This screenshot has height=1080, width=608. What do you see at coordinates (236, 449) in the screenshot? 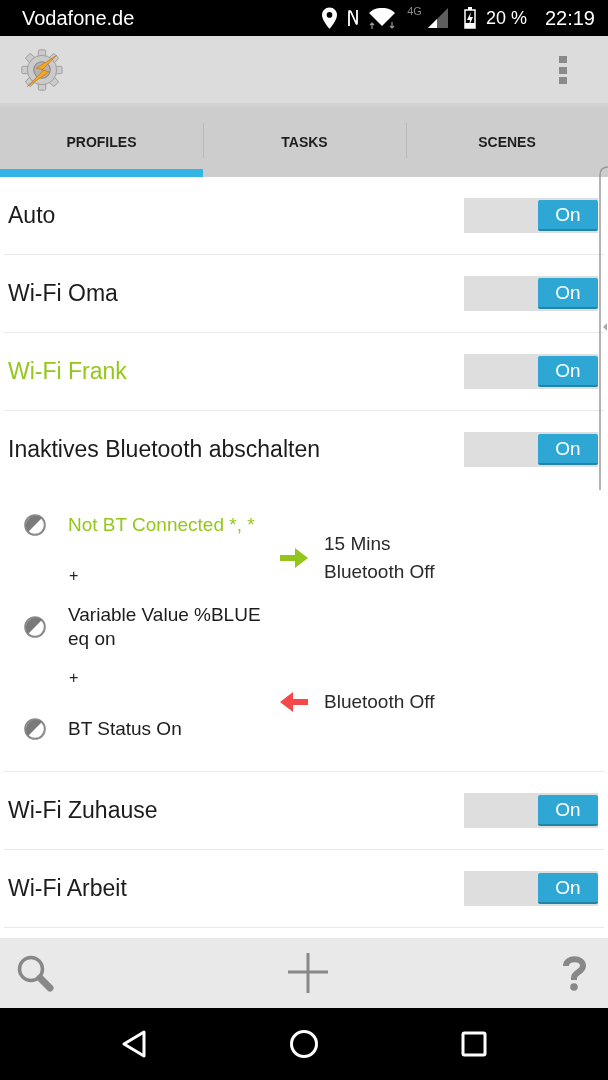
I see `profile-name: Inaktives Bluetooth abschalten` at bounding box center [236, 449].